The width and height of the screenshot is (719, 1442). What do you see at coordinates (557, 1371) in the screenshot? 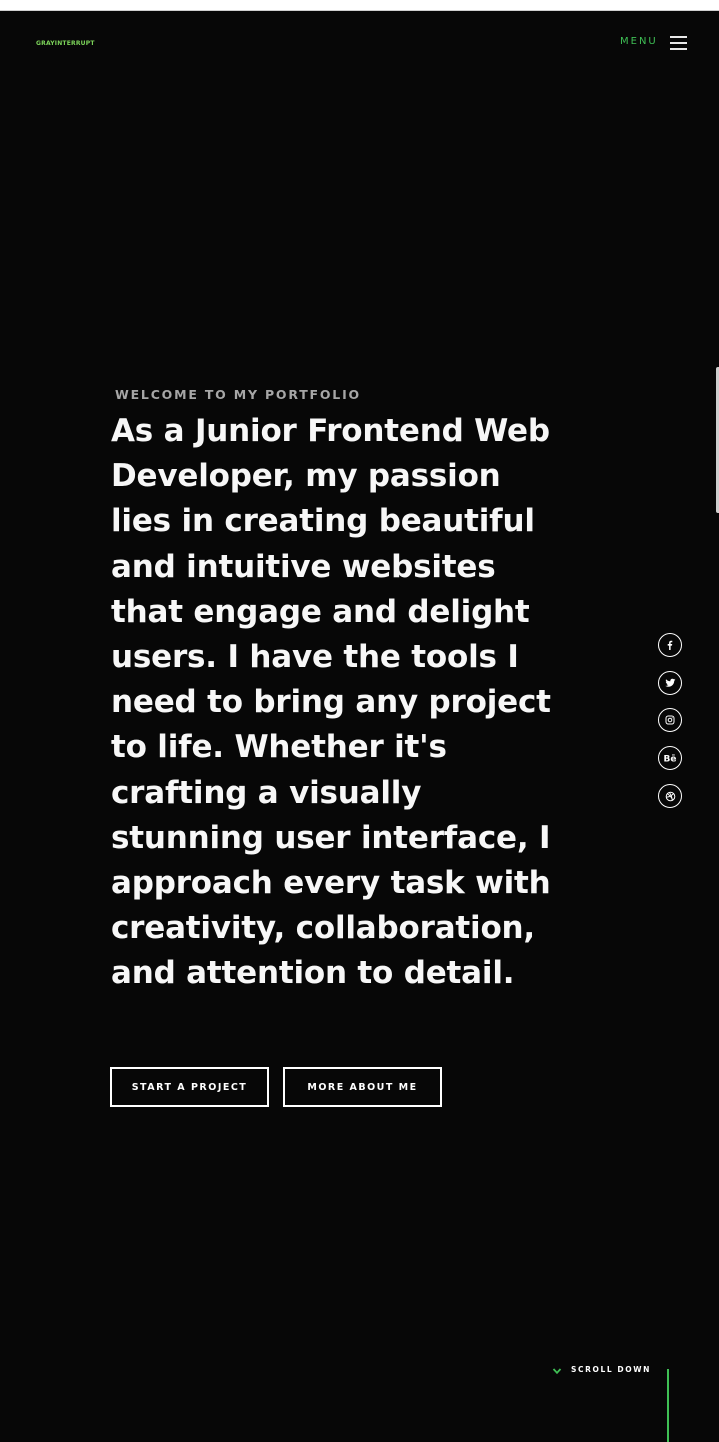
I see `chevron-down-icon` at bounding box center [557, 1371].